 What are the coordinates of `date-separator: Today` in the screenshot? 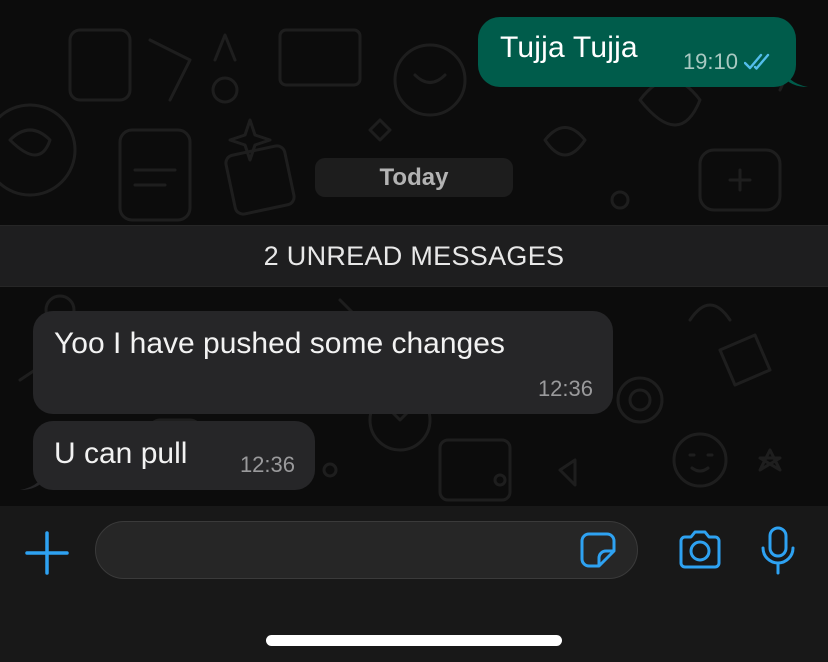 It's located at (414, 177).